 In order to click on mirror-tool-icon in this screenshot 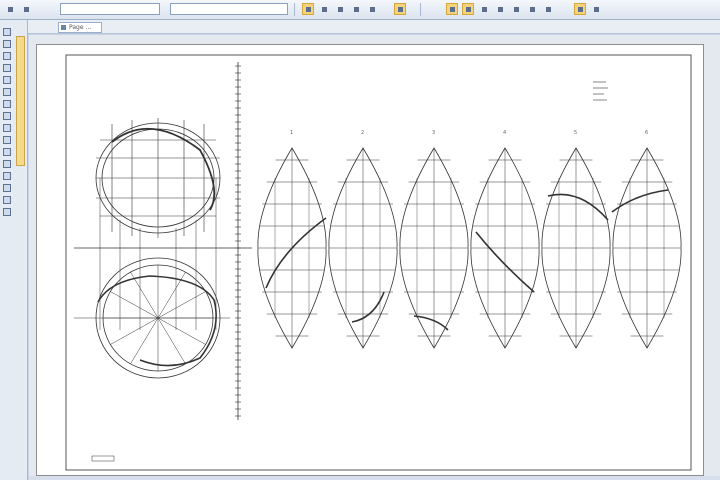, I will do `click(7, 176)`.